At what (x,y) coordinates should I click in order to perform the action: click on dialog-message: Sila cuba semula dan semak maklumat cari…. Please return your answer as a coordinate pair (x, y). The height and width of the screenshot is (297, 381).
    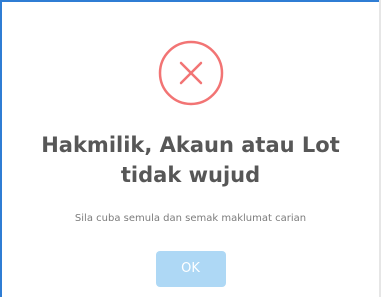
    Looking at the image, I should click on (190, 218).